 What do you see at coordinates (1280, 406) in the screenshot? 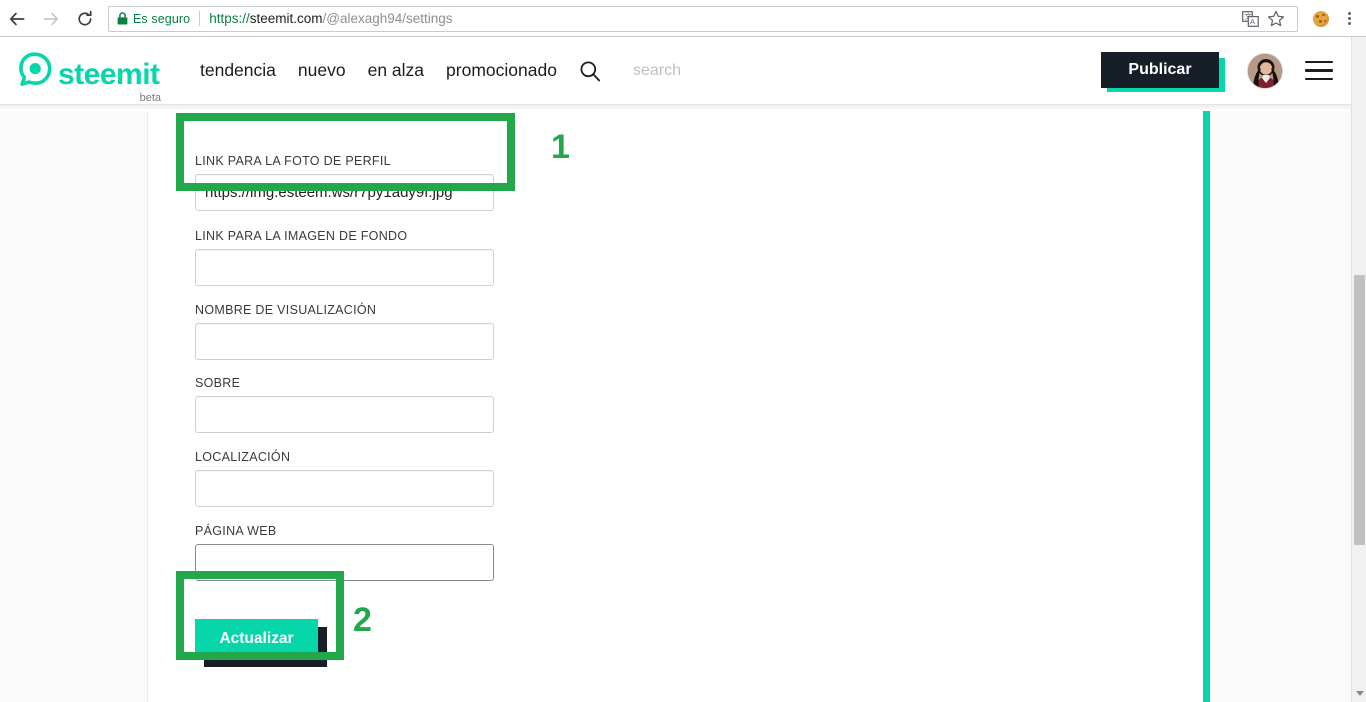
I see `right-gutter` at bounding box center [1280, 406].